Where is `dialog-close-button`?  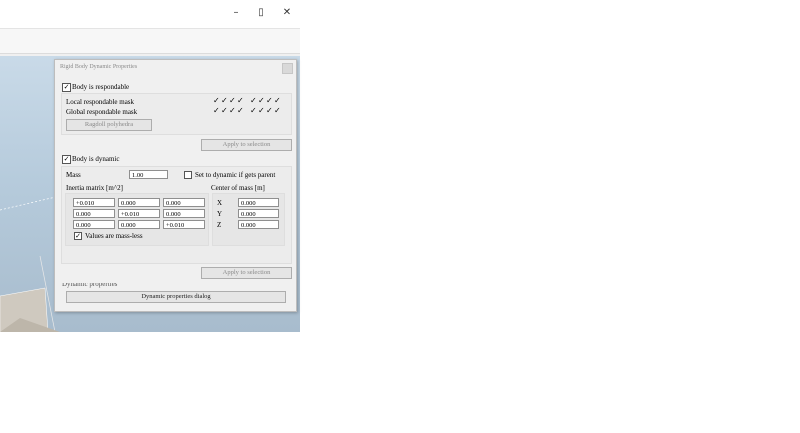 dialog-close-button is located at coordinates (287, 68).